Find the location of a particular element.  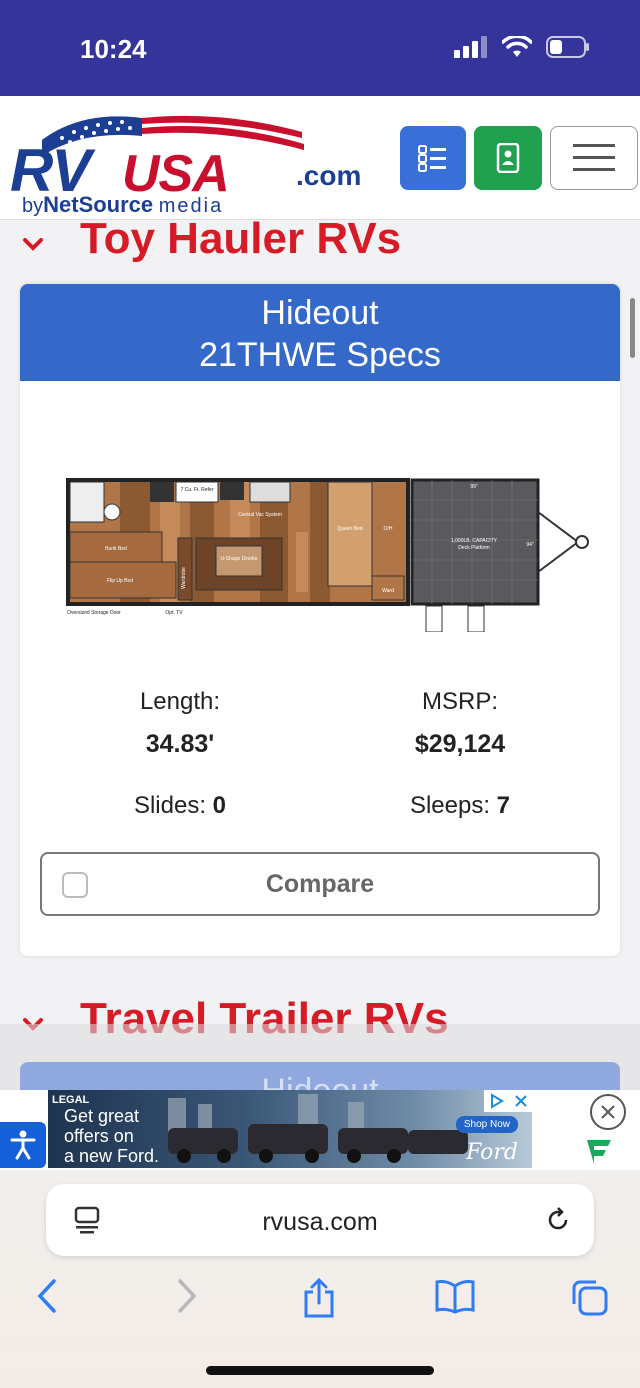

msrp-spec: MSRP: $29,124 is located at coordinates (460, 723).